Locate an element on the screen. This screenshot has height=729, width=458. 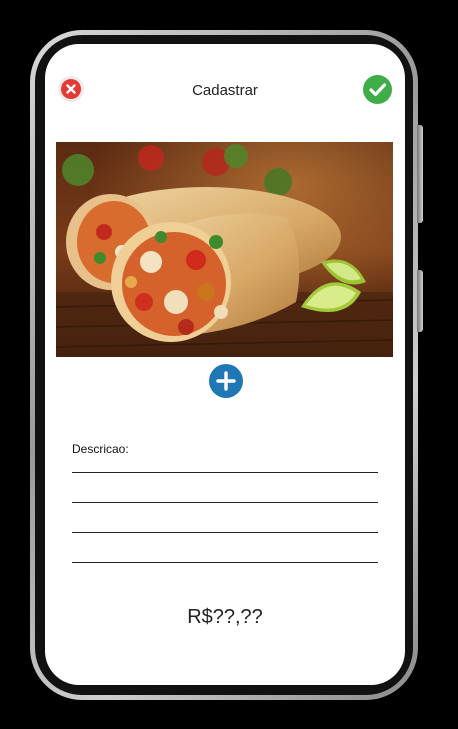
add-photo-button is located at coordinates (226, 381).